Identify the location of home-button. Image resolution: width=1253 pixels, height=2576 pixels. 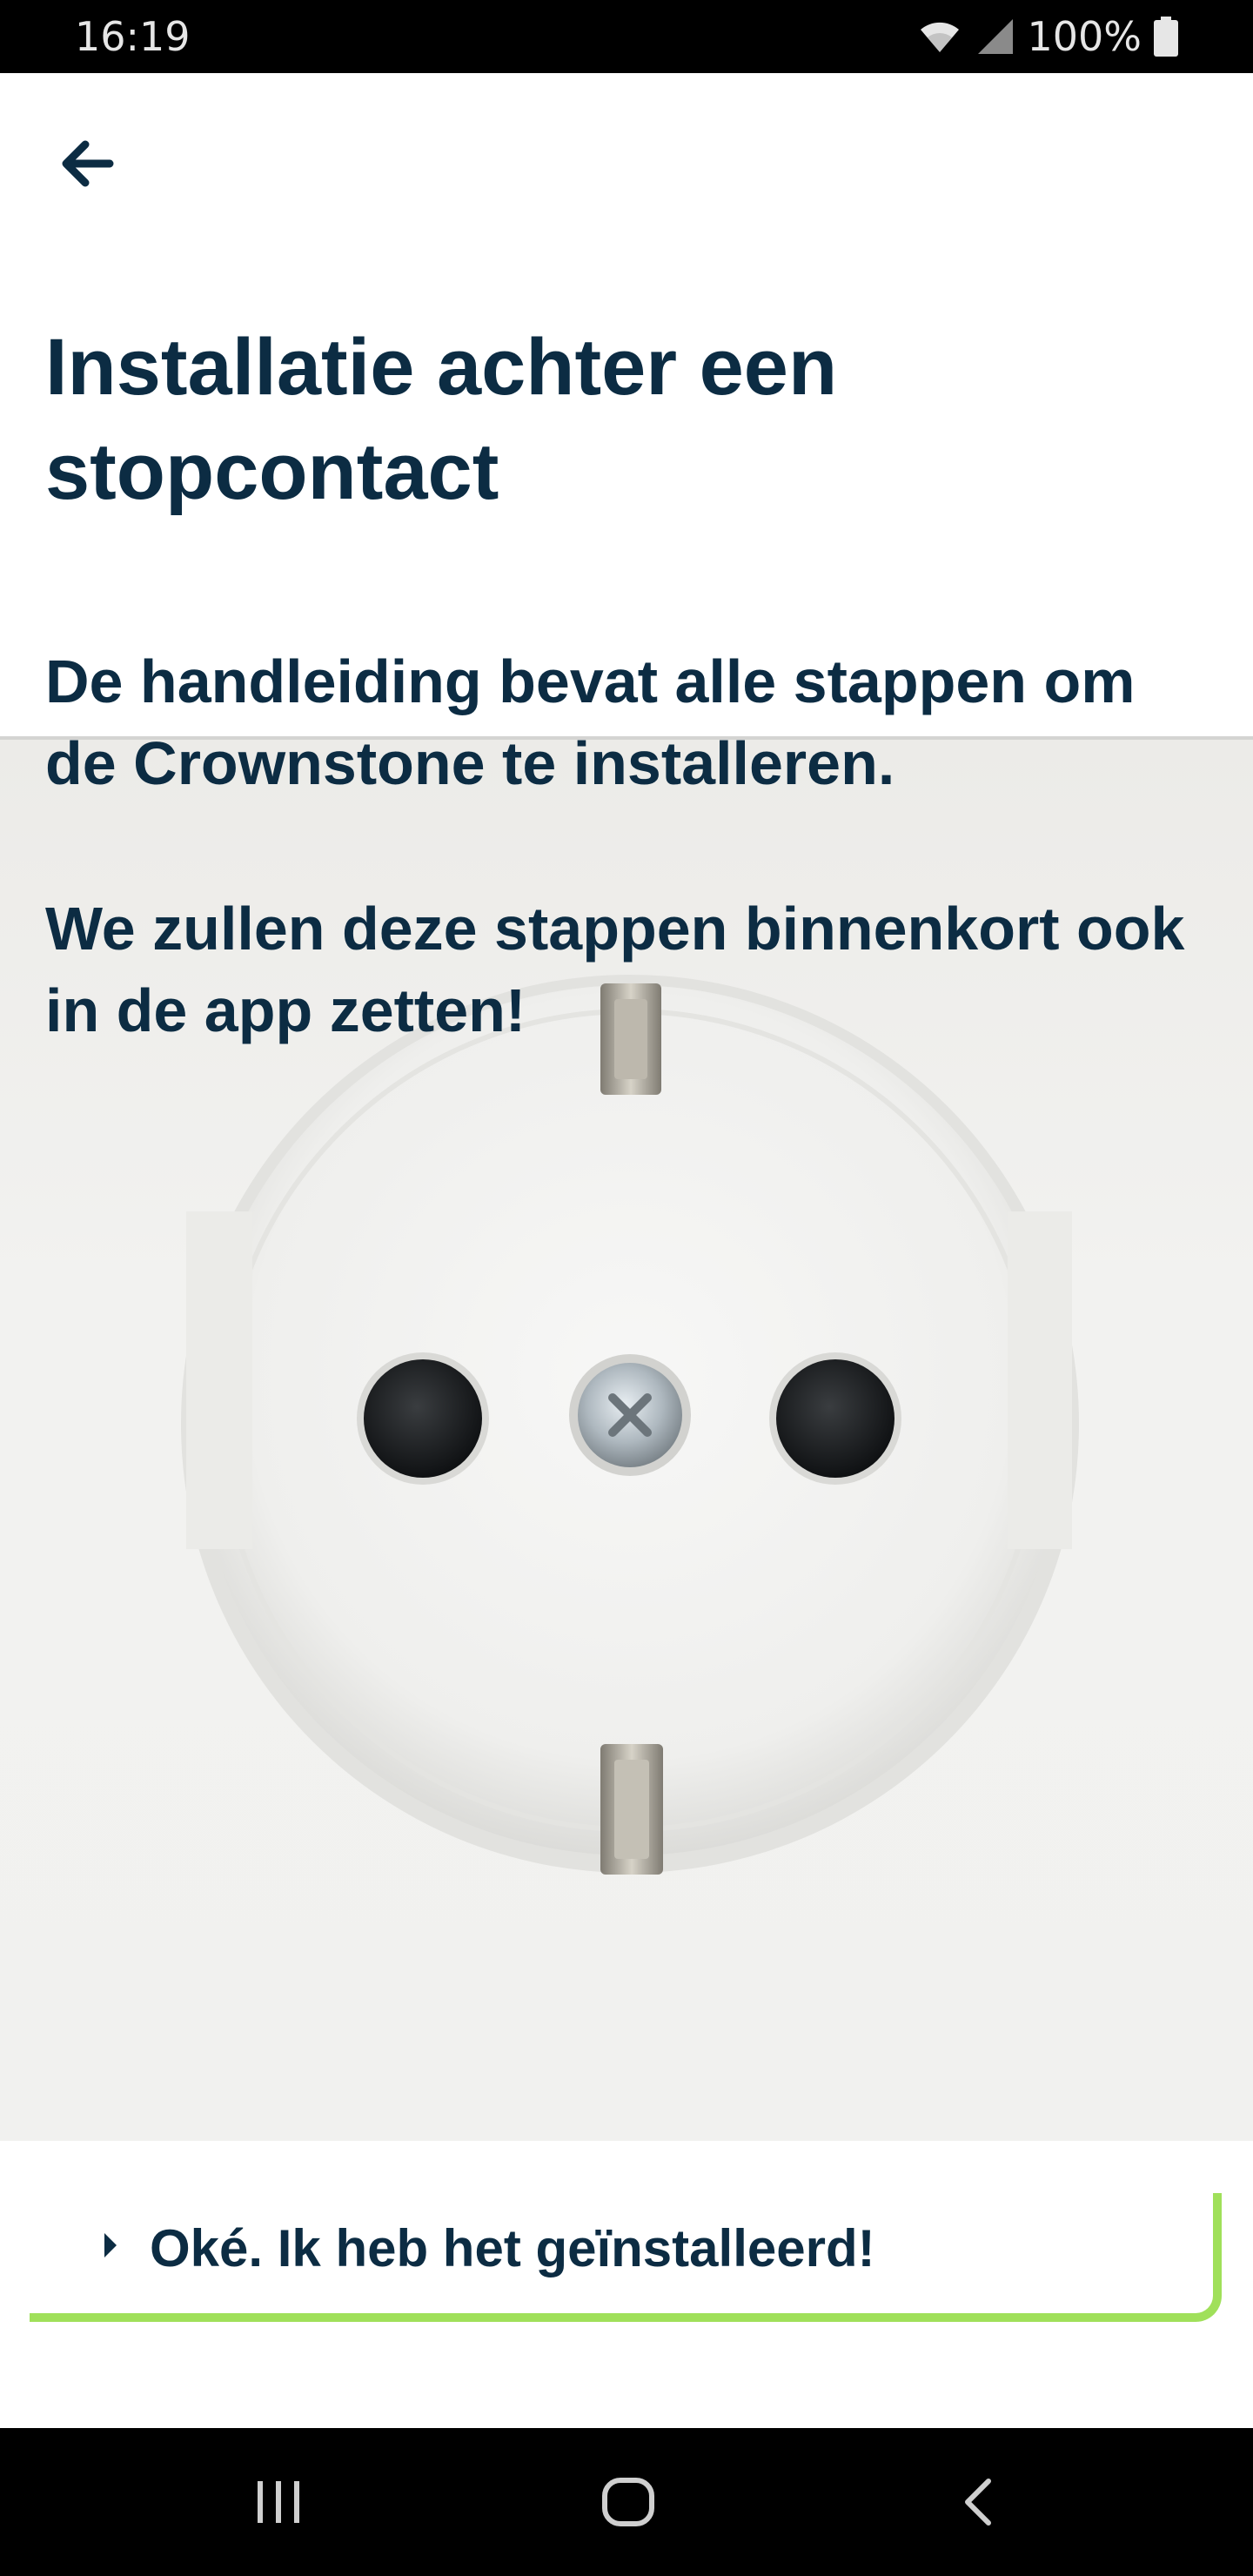
(628, 2502).